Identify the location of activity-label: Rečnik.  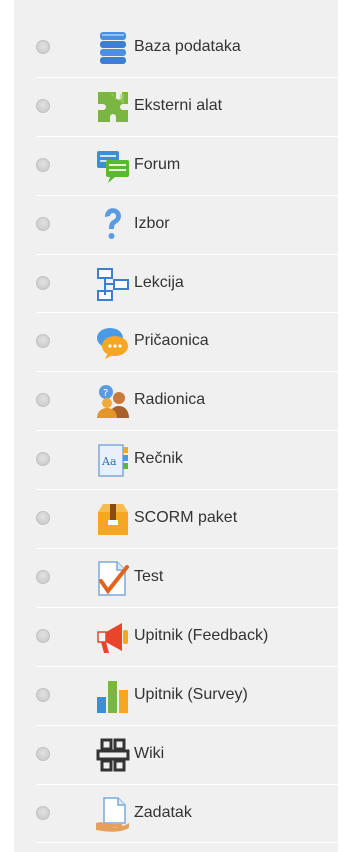
(158, 459).